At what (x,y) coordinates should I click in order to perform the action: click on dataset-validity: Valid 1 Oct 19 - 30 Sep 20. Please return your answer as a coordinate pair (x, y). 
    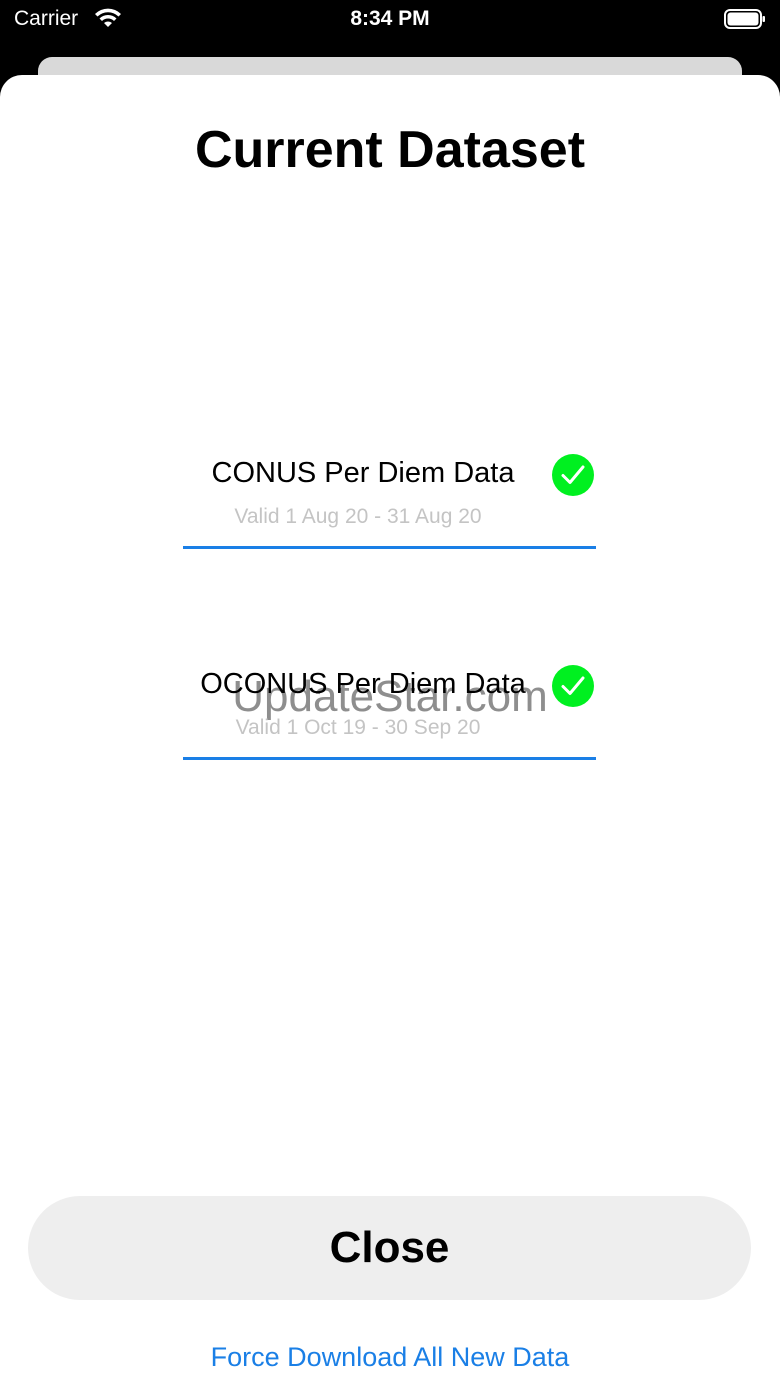
    Looking at the image, I should click on (358, 727).